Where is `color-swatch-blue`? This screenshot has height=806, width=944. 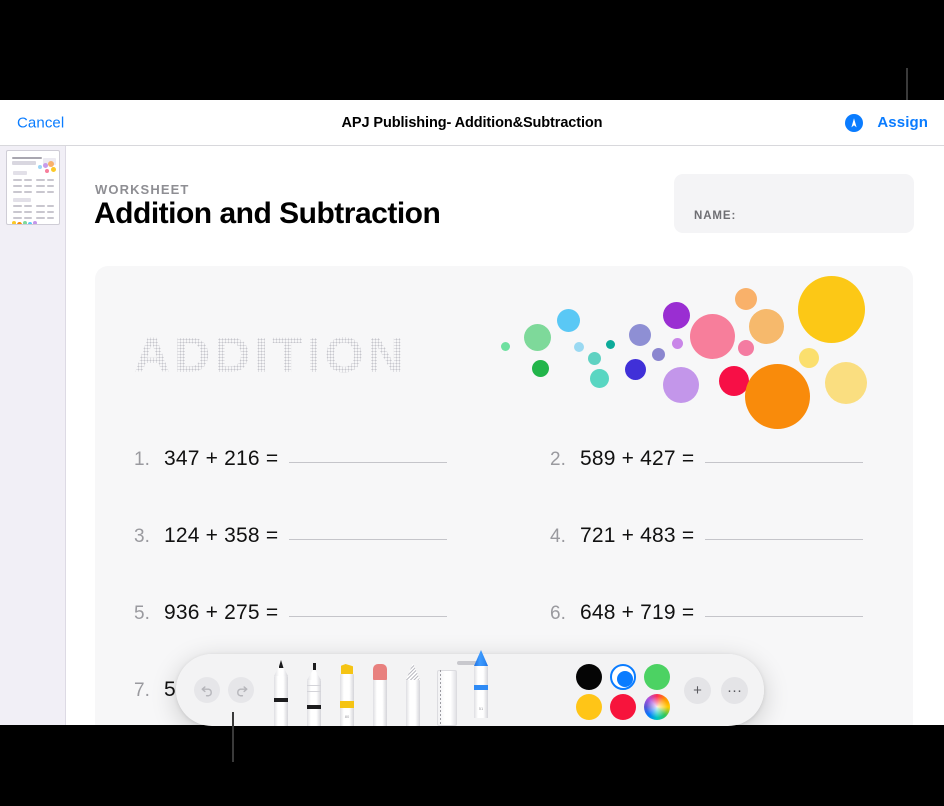 color-swatch-blue is located at coordinates (623, 677).